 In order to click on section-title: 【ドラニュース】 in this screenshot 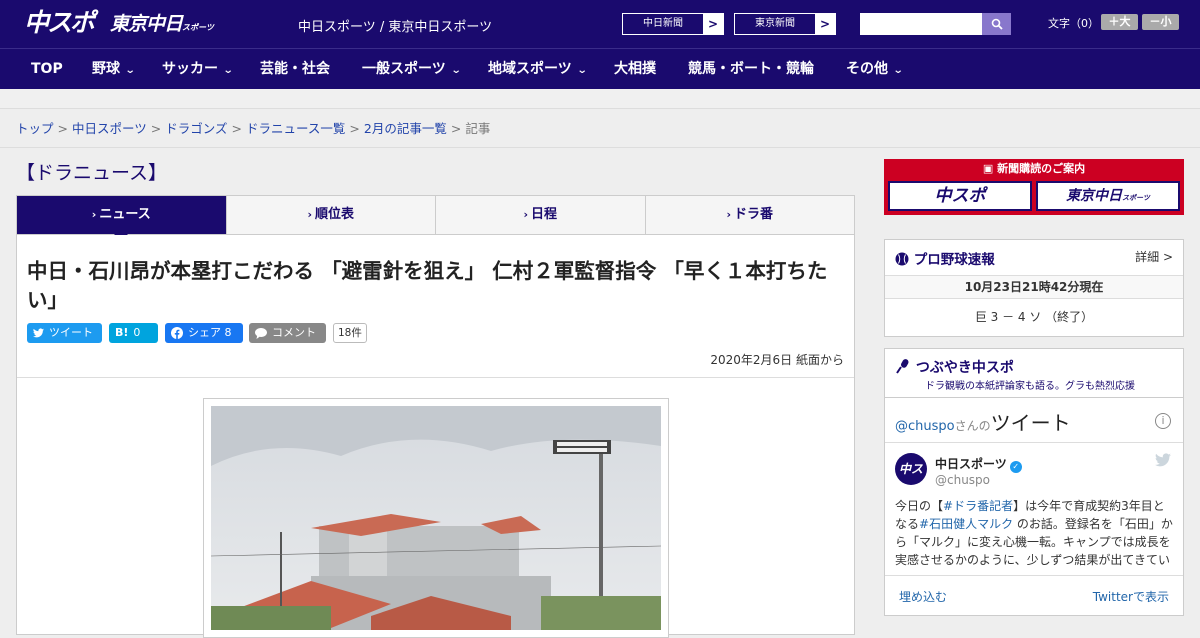, I will do `click(92, 173)`.